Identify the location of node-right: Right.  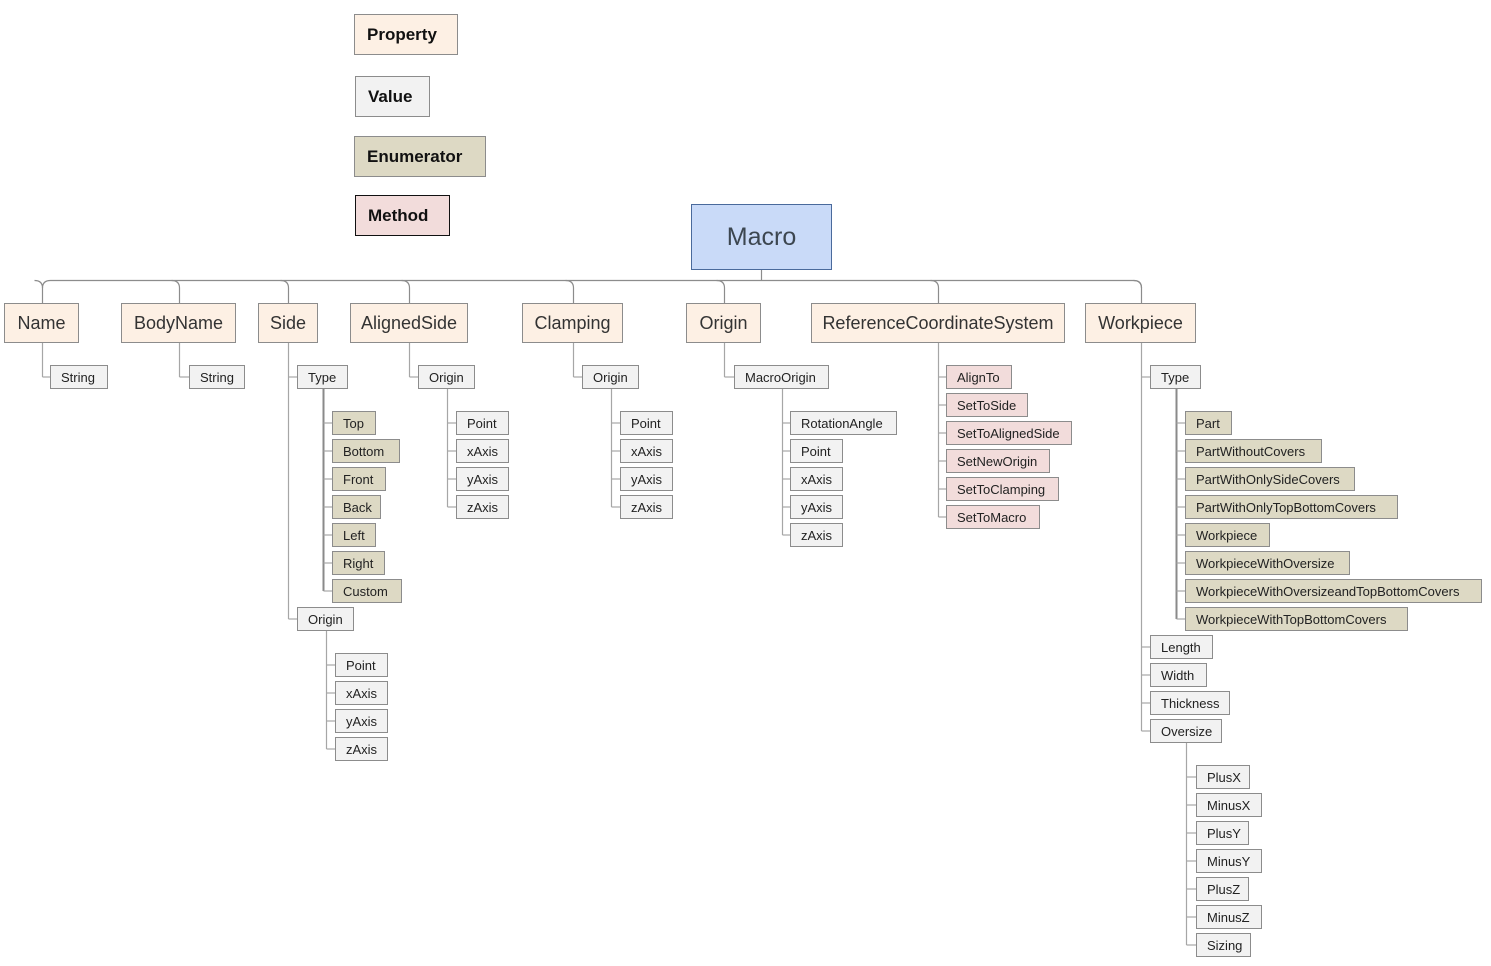
(358, 563).